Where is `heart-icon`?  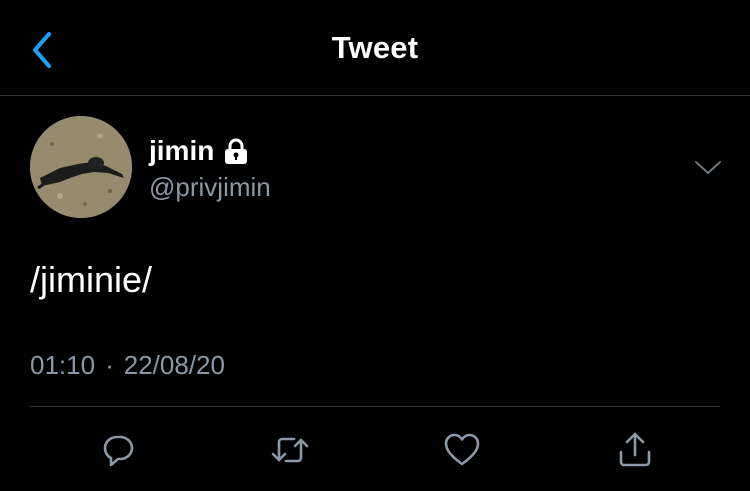 heart-icon is located at coordinates (462, 449).